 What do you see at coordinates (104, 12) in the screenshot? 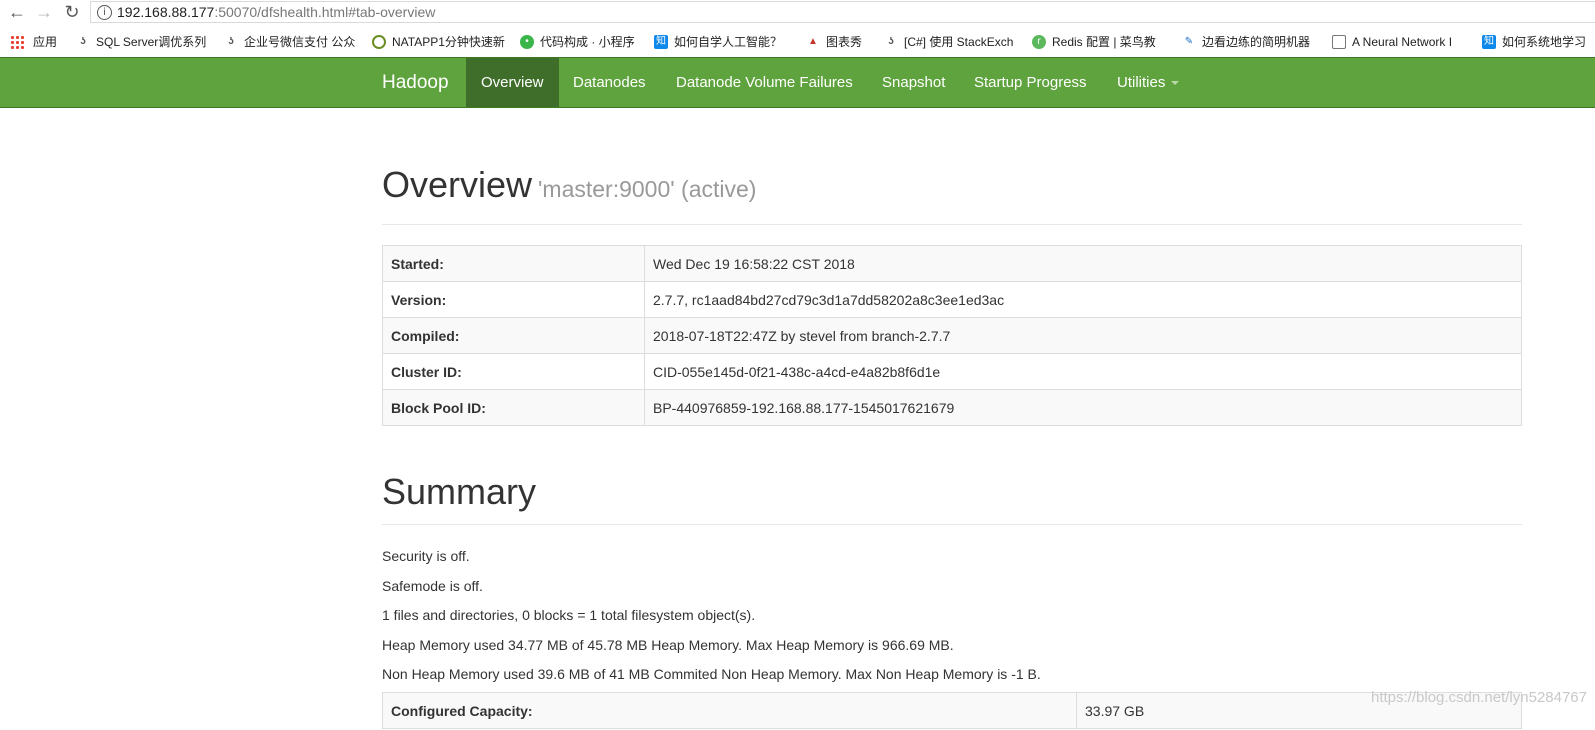
I see `info-icon: i` at bounding box center [104, 12].